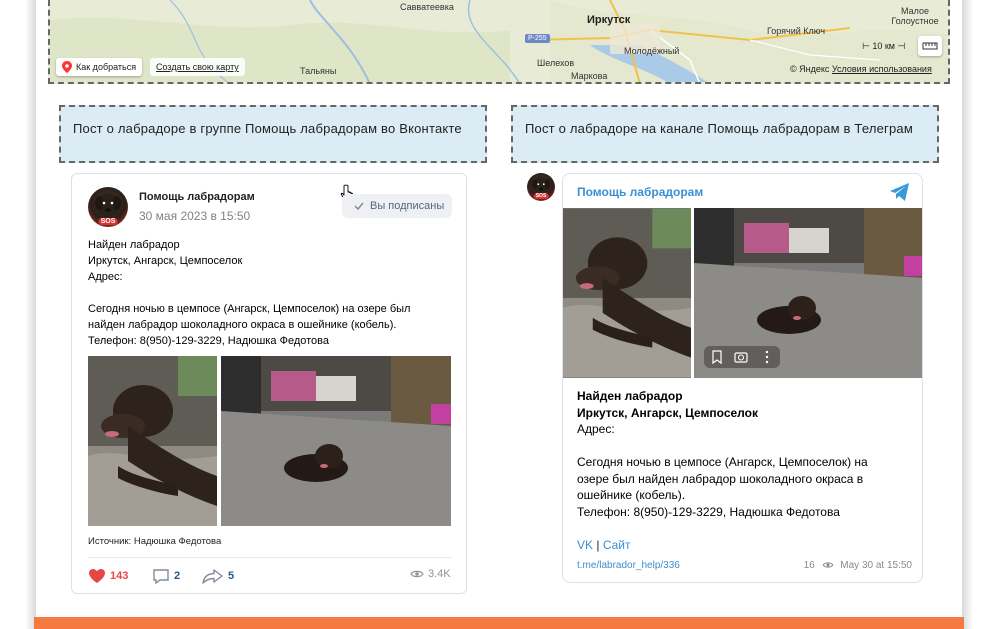  Describe the element at coordinates (900, 192) in the screenshot. I see `telegram-icon` at that location.